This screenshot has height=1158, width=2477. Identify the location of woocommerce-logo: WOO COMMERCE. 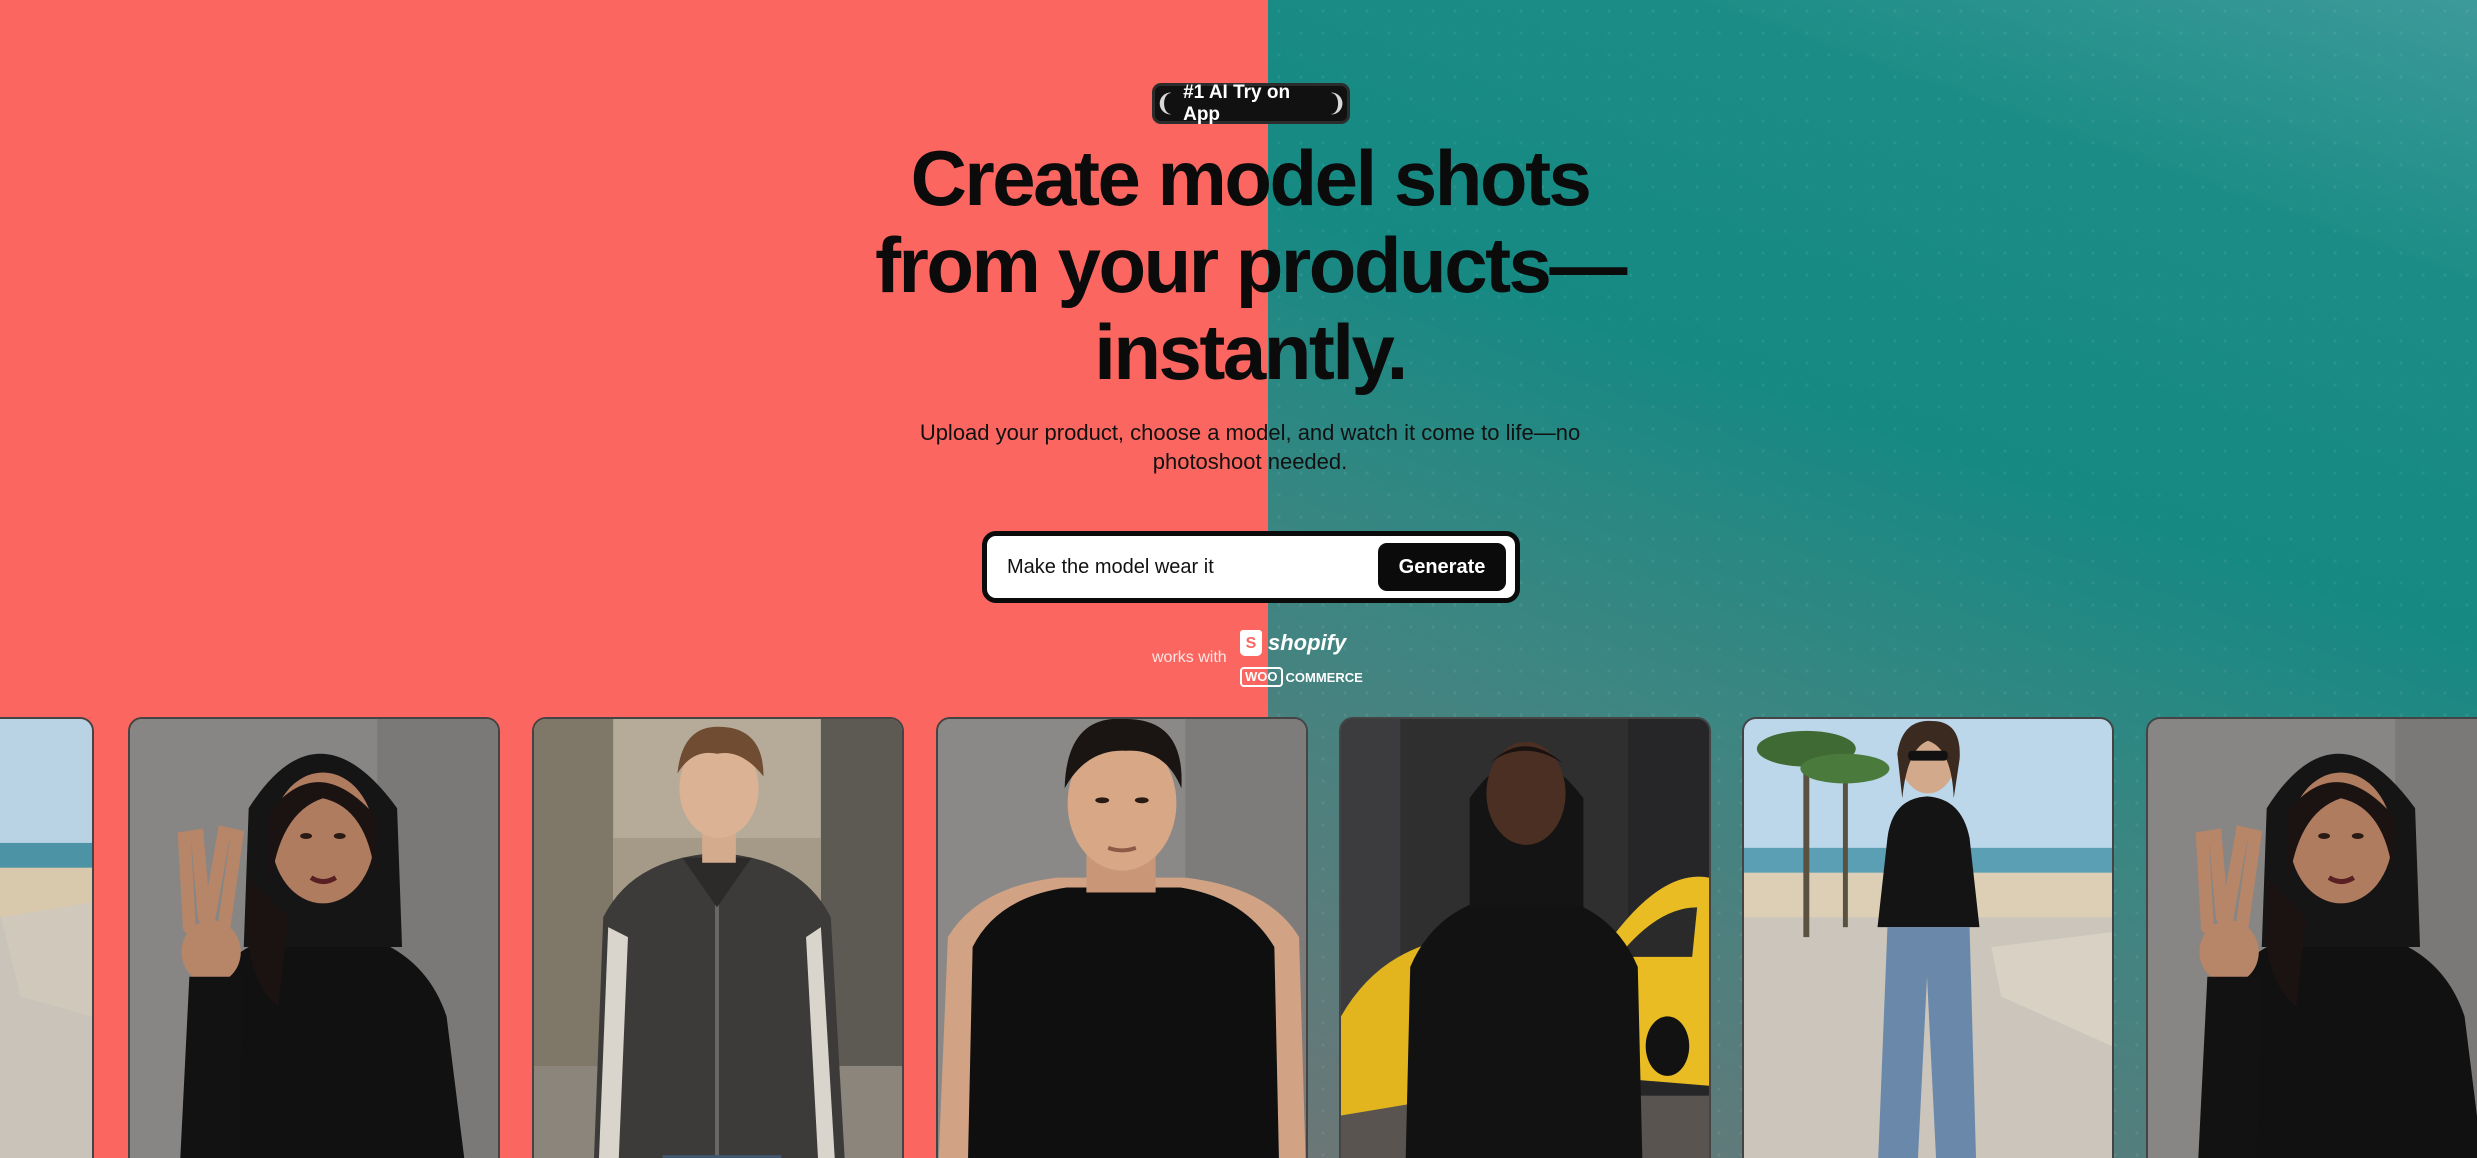
(1301, 677).